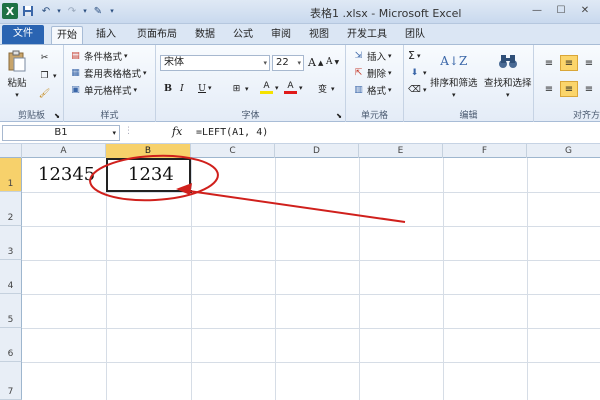 The width and height of the screenshot is (600, 400). What do you see at coordinates (549, 89) in the screenshot?
I see `align-left-button: ≡` at bounding box center [549, 89].